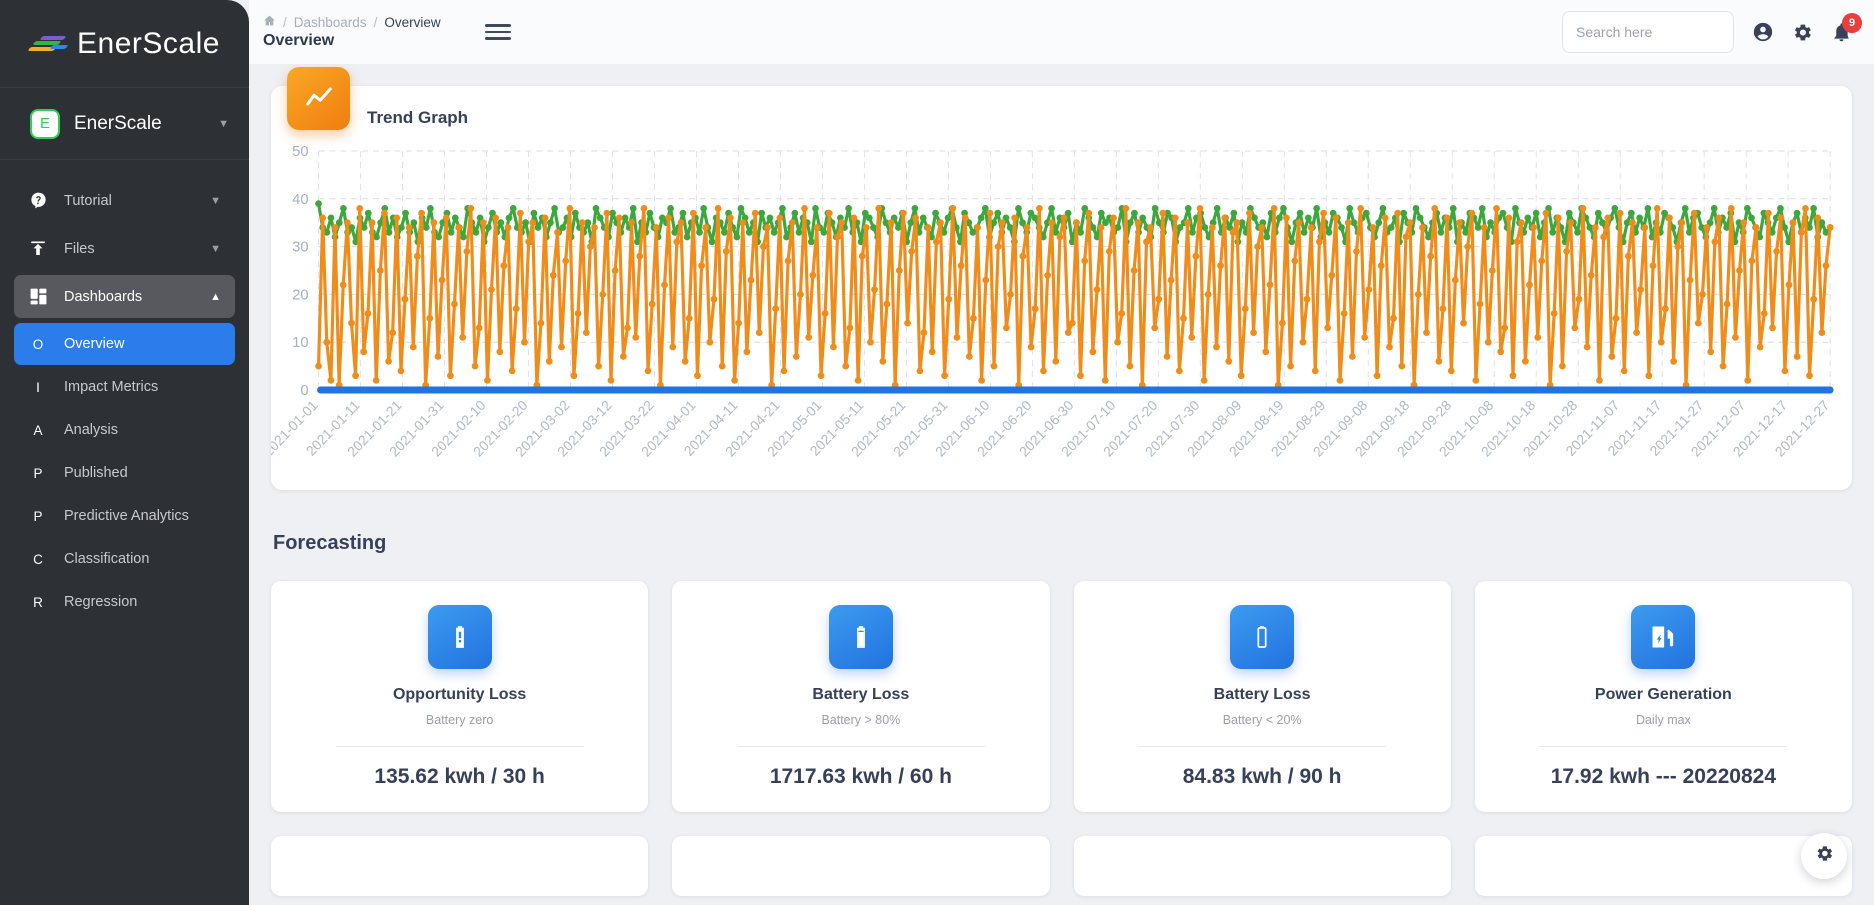 This screenshot has width=1874, height=905. What do you see at coordinates (49, 44) in the screenshot?
I see `enerscale-logo-icon` at bounding box center [49, 44].